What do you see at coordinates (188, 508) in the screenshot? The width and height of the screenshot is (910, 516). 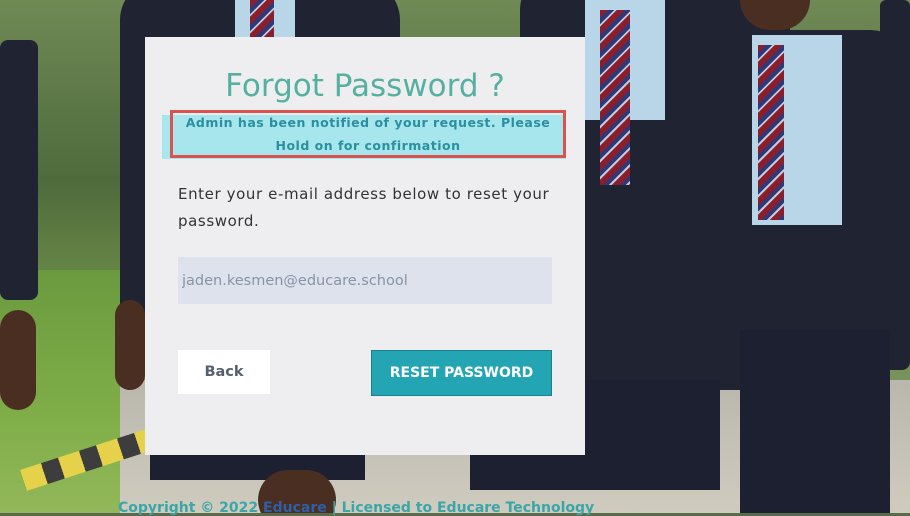 I see `copyright-text: Copyright © 2022` at bounding box center [188, 508].